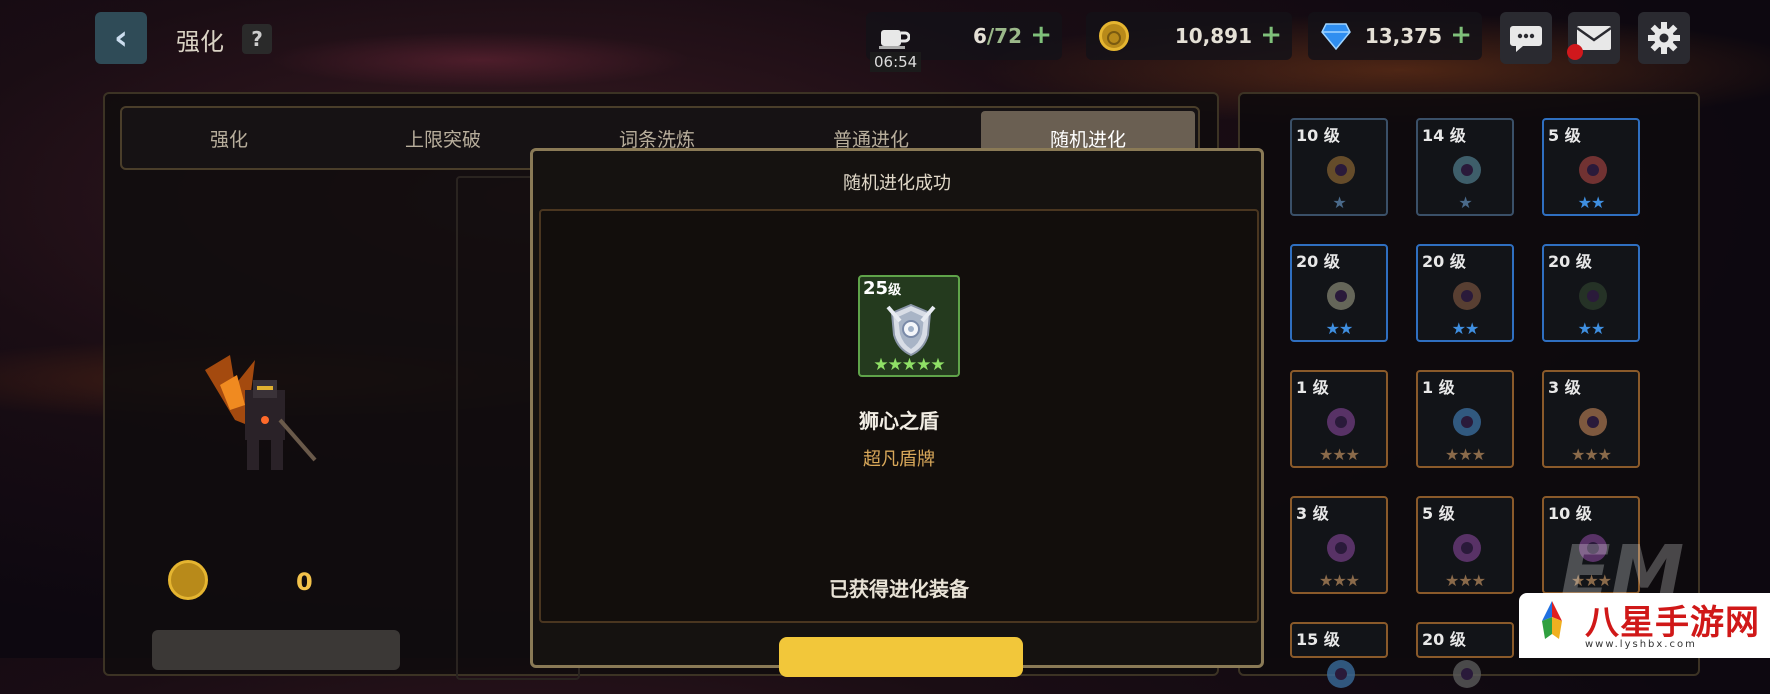 The height and width of the screenshot is (694, 1770). What do you see at coordinates (261, 412) in the screenshot?
I see `character-sprite` at bounding box center [261, 412].